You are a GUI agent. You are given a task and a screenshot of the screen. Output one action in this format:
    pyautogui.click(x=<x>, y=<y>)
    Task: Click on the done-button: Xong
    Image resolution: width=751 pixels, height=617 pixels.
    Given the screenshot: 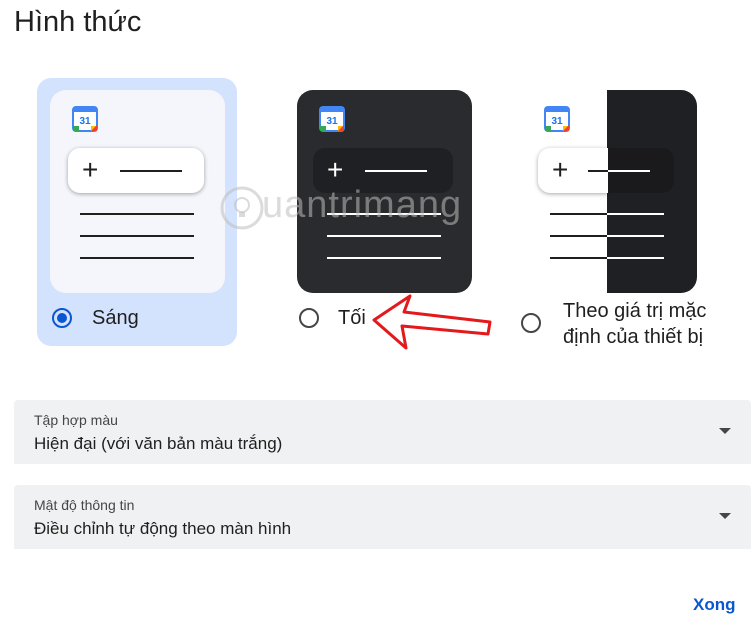 What is the action you would take?
    pyautogui.click(x=714, y=605)
    